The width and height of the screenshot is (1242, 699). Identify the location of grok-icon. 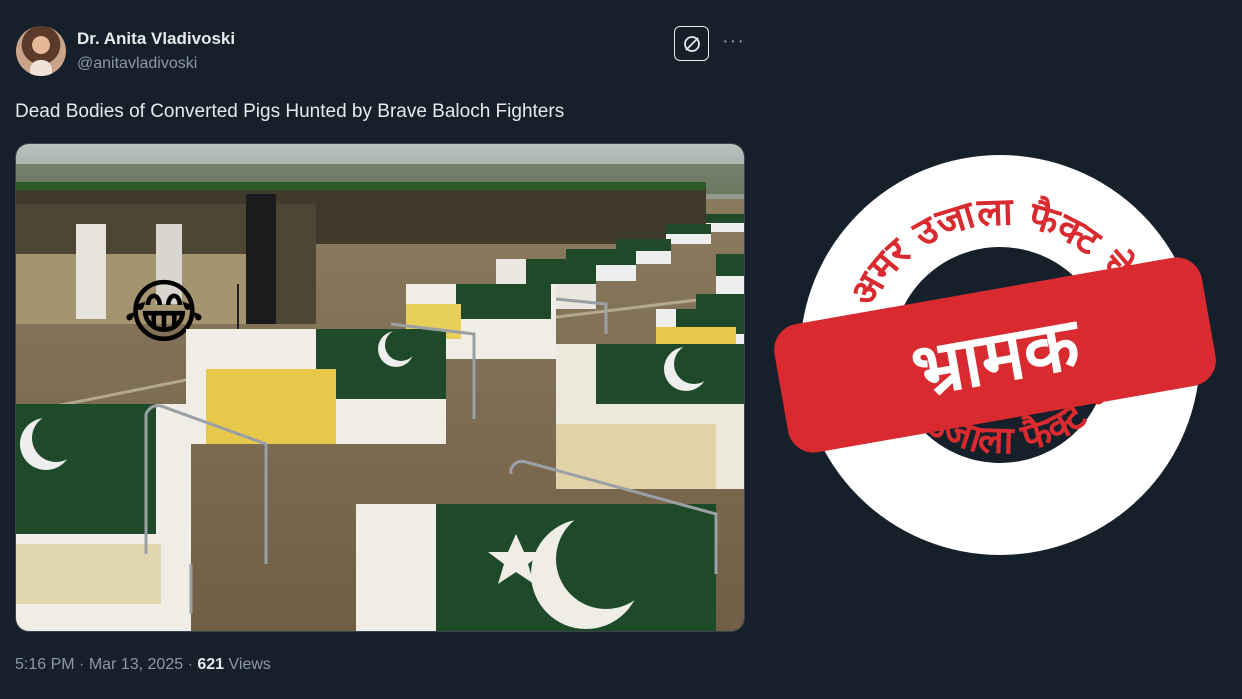
(691, 43).